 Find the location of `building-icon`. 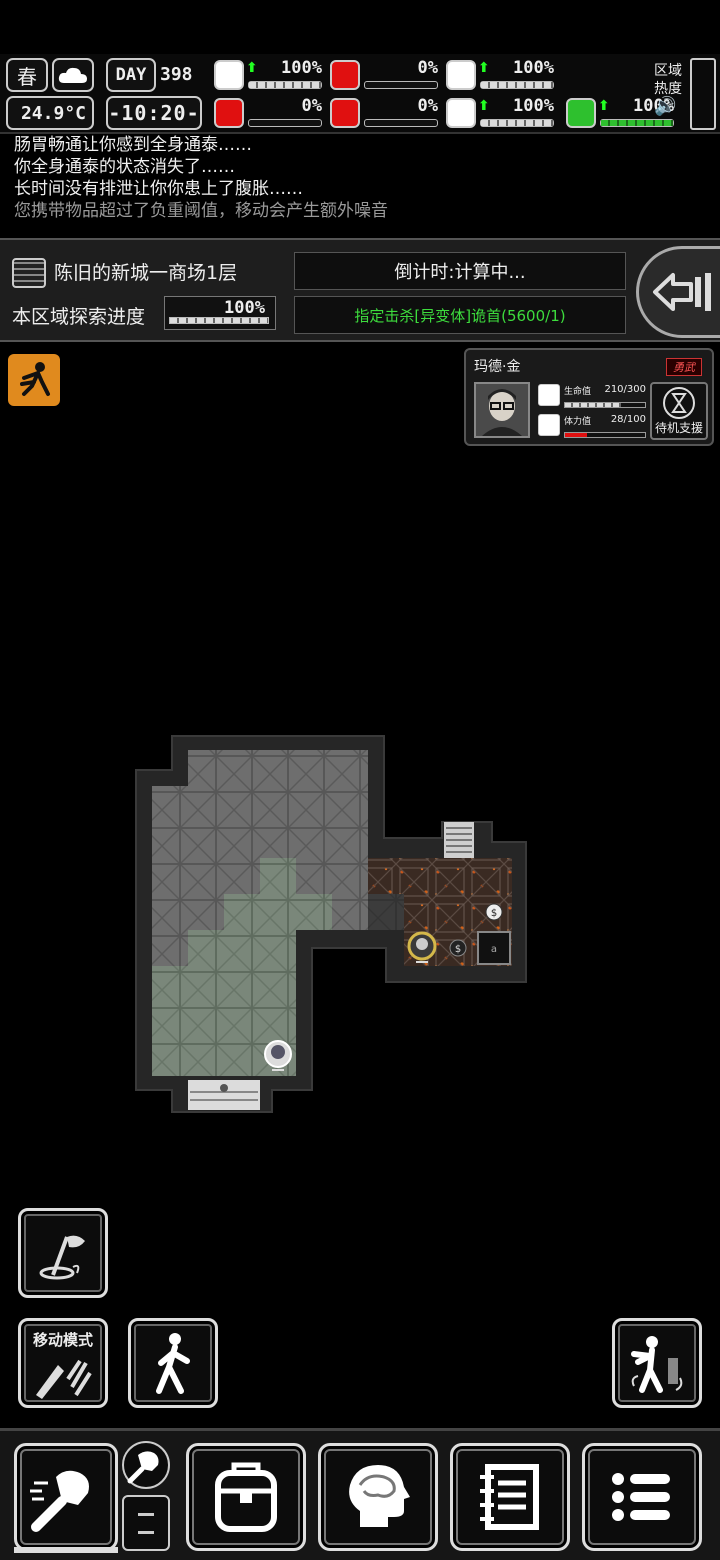

building-icon is located at coordinates (29, 273).